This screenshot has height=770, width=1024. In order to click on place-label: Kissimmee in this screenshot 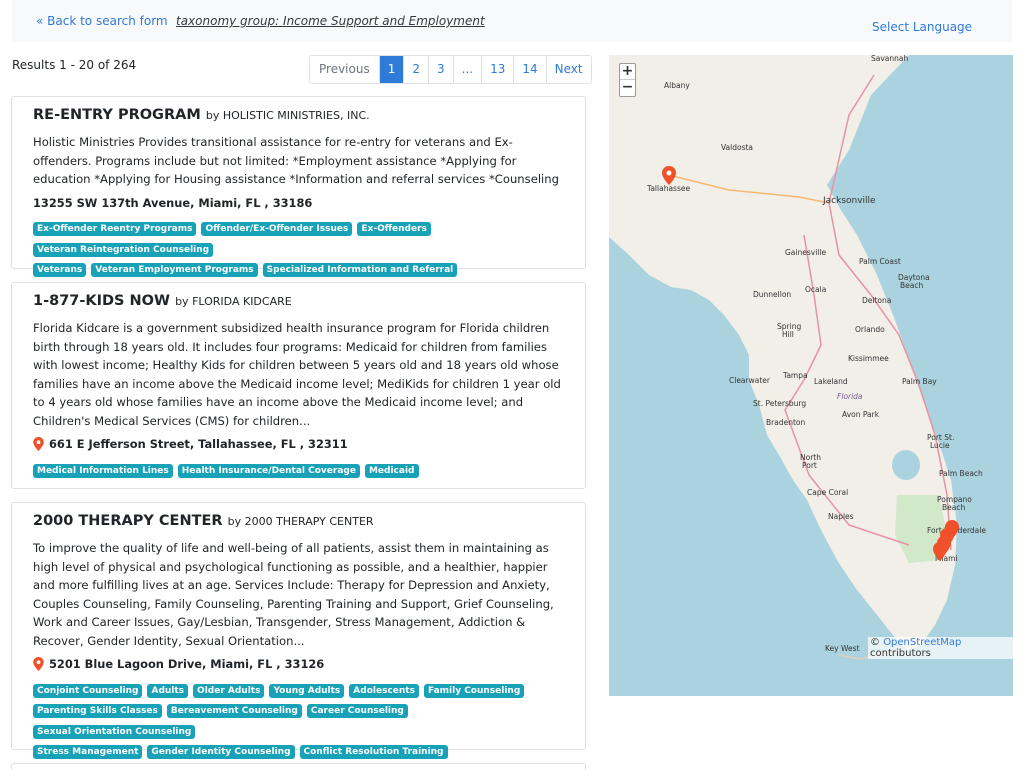, I will do `click(868, 358)`.